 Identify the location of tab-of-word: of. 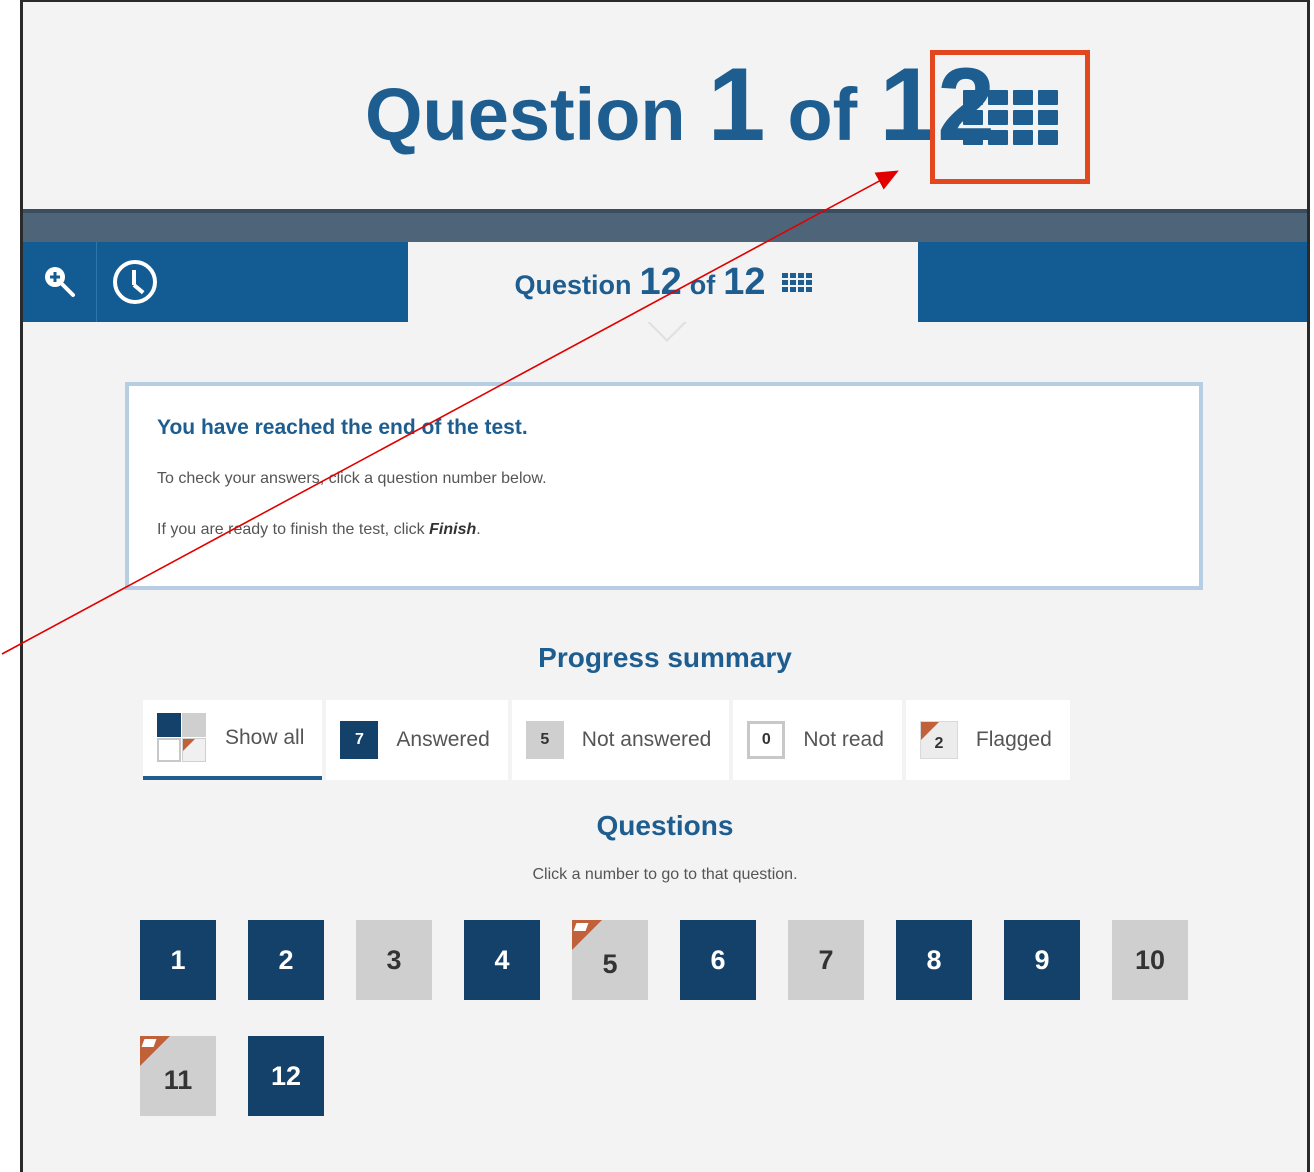
(702, 284).